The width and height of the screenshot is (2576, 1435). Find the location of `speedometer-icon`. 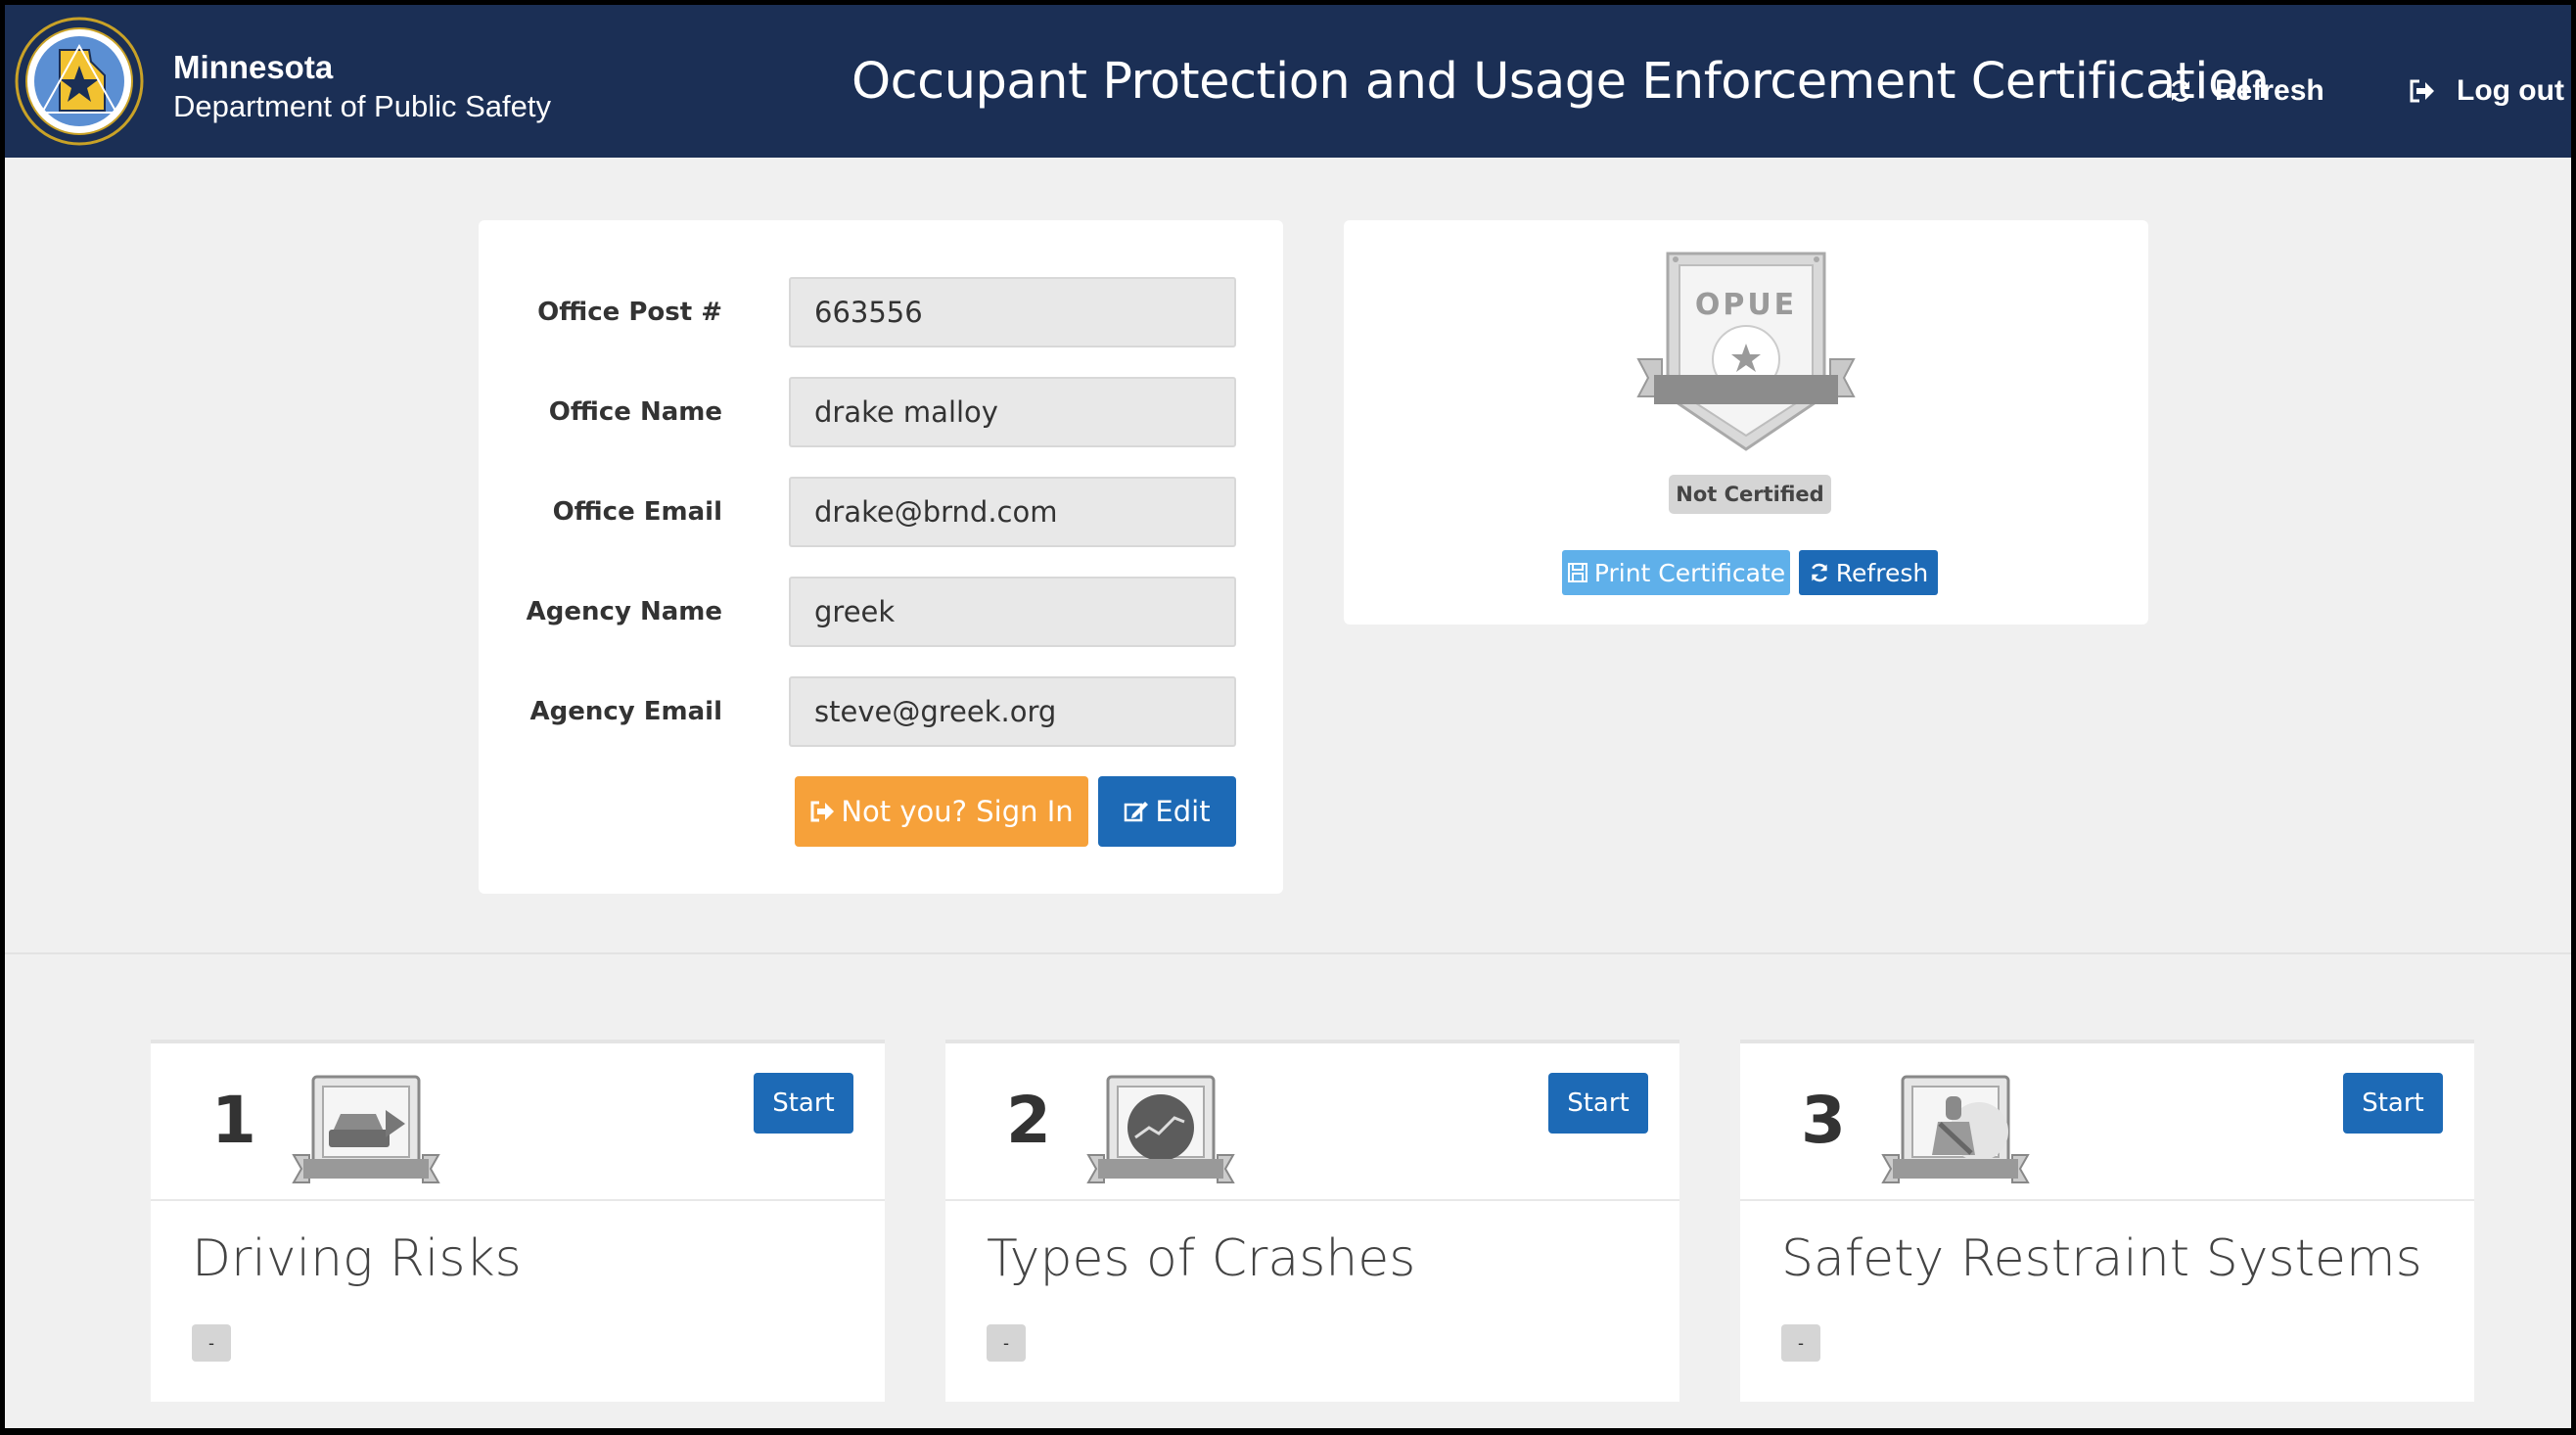

speedometer-icon is located at coordinates (1160, 1129).